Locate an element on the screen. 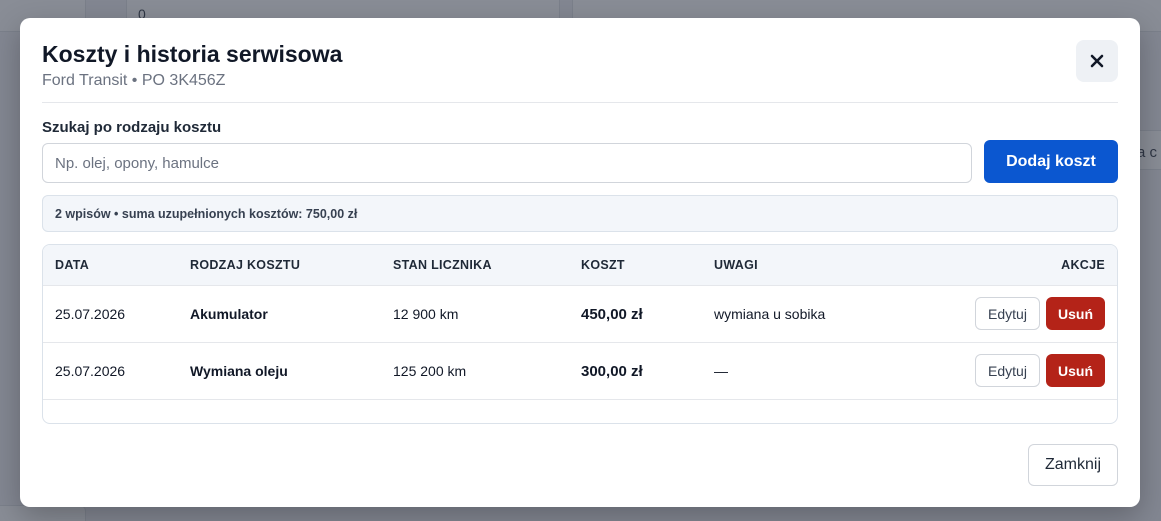 The width and height of the screenshot is (1161, 521). header-notes: UWAGI is located at coordinates (736, 265).